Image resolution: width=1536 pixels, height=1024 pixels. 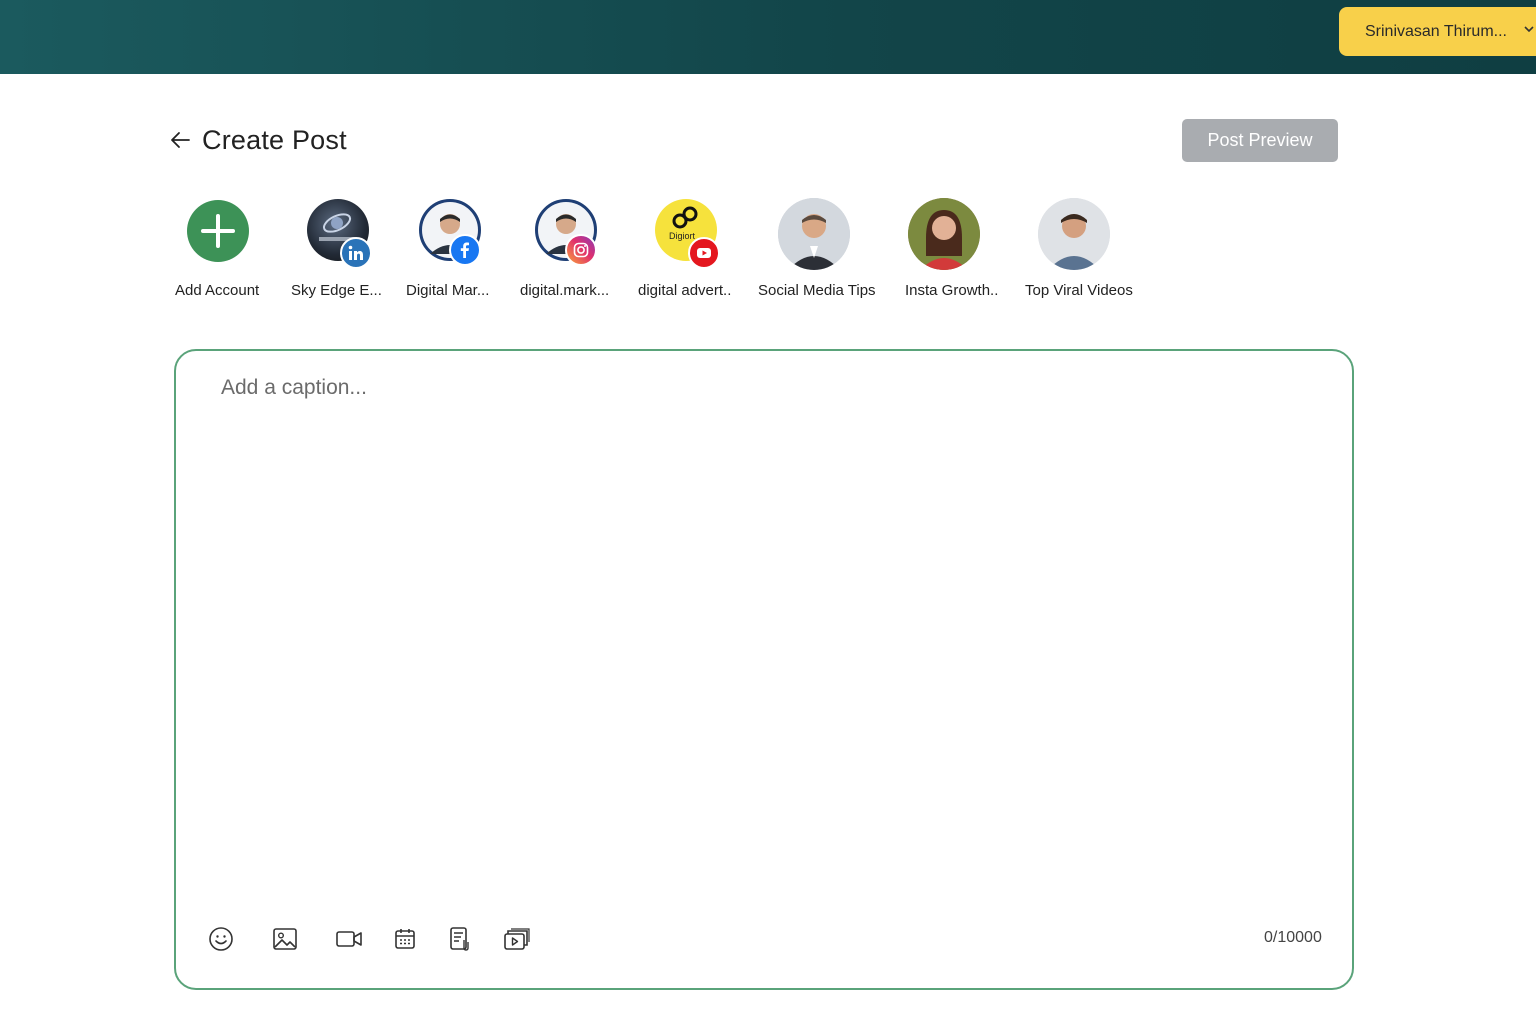 I want to click on page-header: Create Post, so click(x=257, y=140).